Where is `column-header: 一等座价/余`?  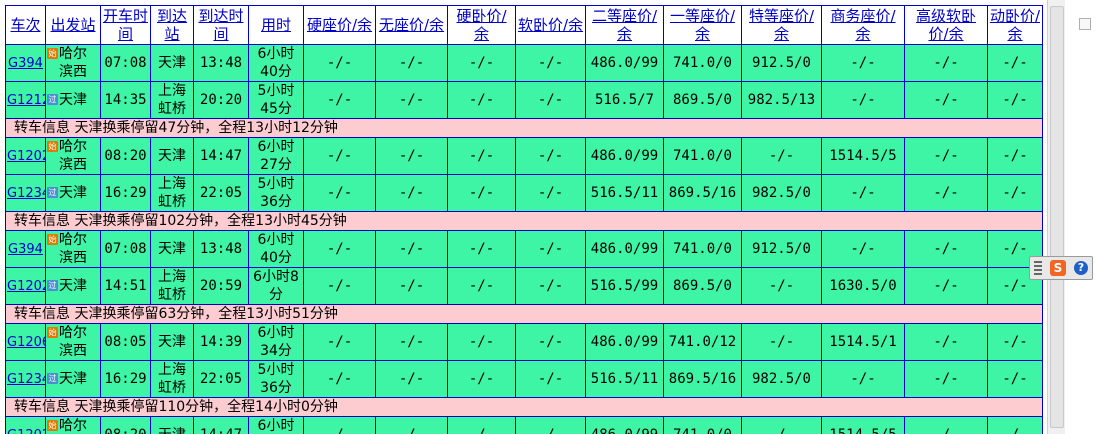 column-header: 一等座价/余 is located at coordinates (702, 25).